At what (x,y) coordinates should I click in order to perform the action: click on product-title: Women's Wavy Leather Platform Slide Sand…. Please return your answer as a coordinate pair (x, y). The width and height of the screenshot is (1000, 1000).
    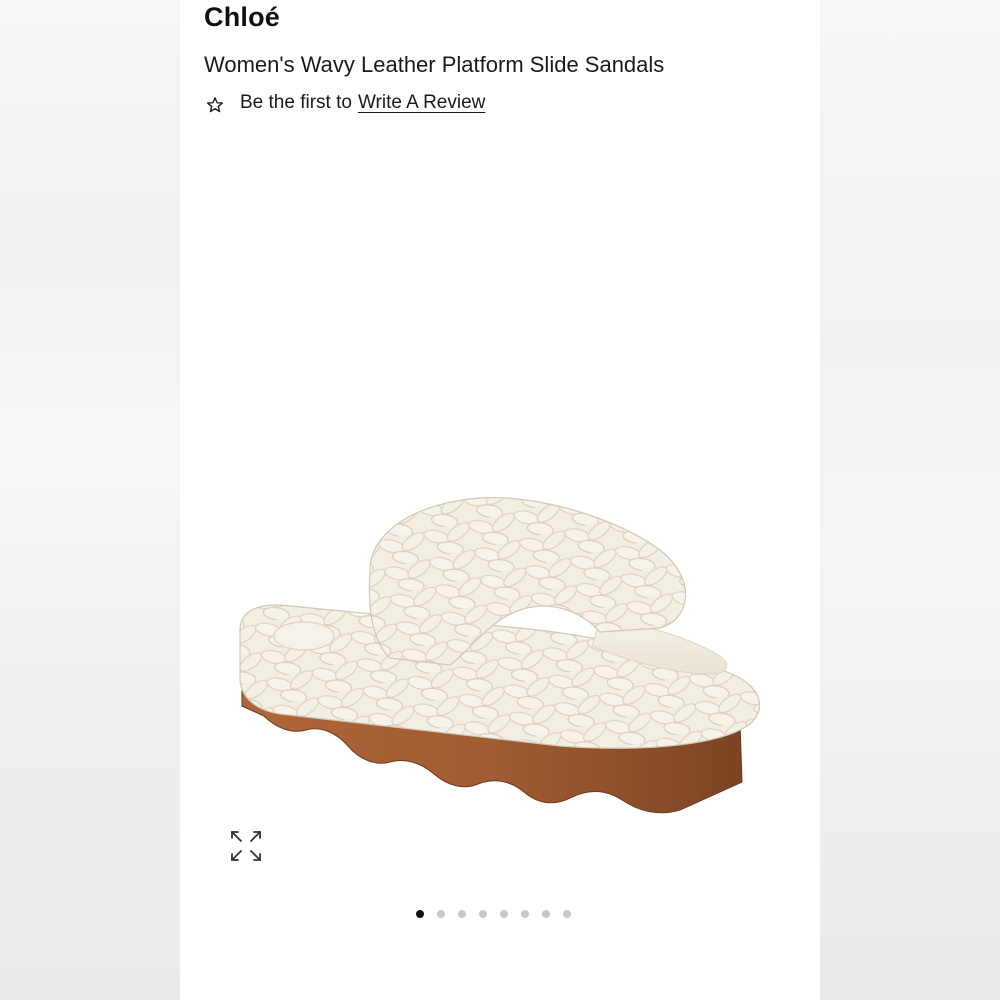
    Looking at the image, I should click on (434, 64).